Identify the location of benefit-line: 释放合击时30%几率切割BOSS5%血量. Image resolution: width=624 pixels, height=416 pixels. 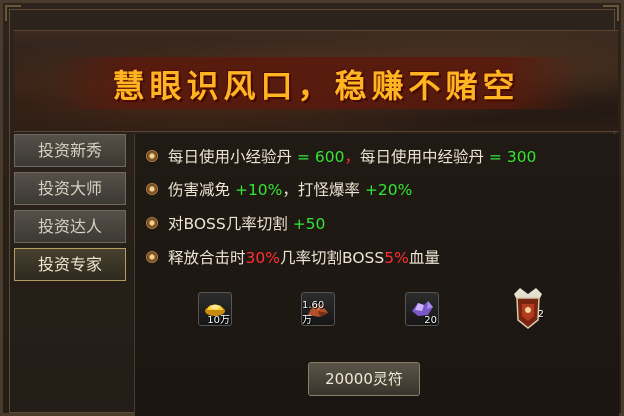
(293, 257).